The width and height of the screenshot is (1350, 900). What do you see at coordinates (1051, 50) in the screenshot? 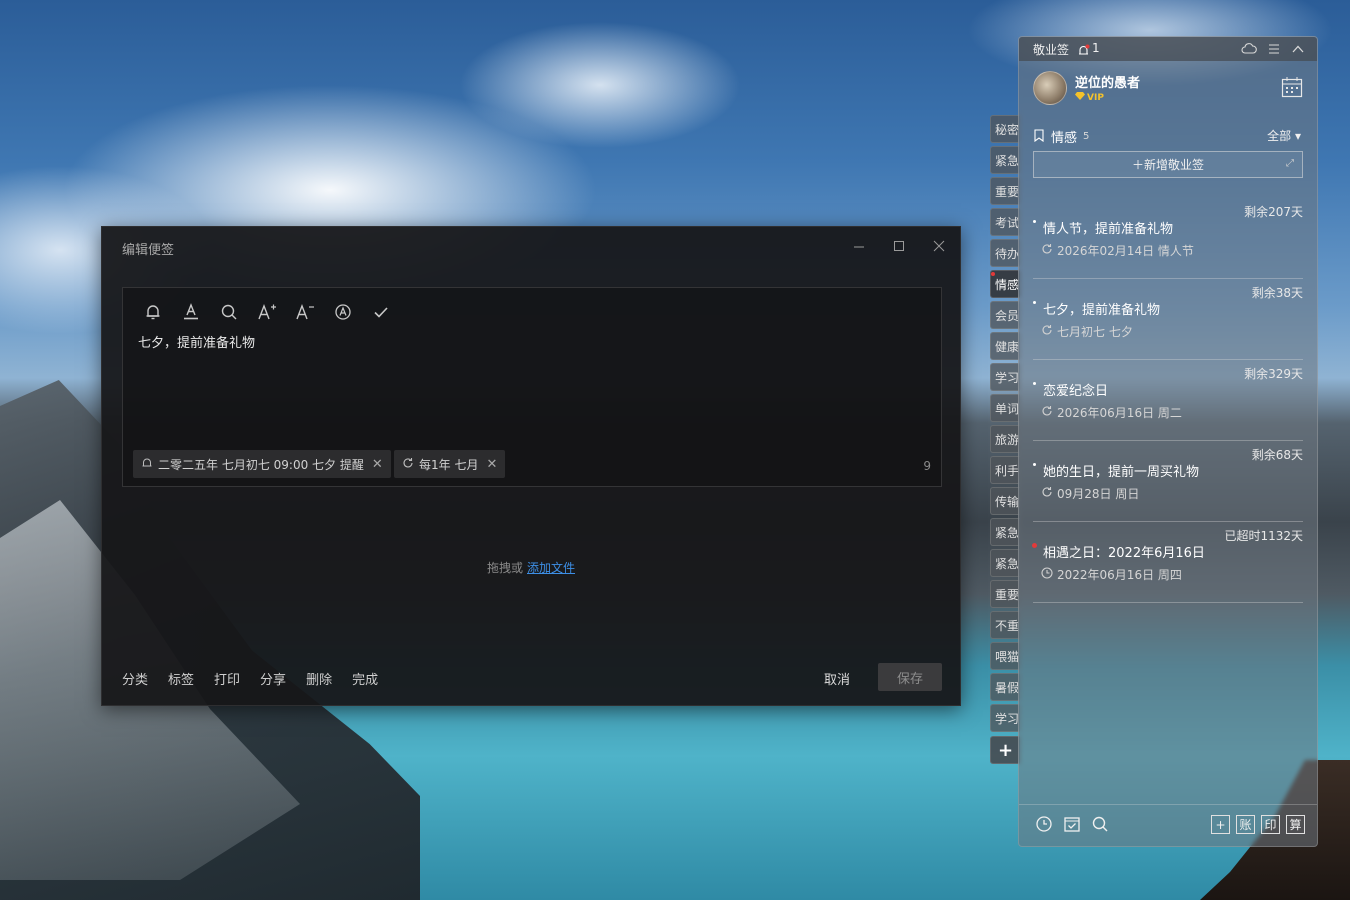
I see `app-name: 敬业签` at bounding box center [1051, 50].